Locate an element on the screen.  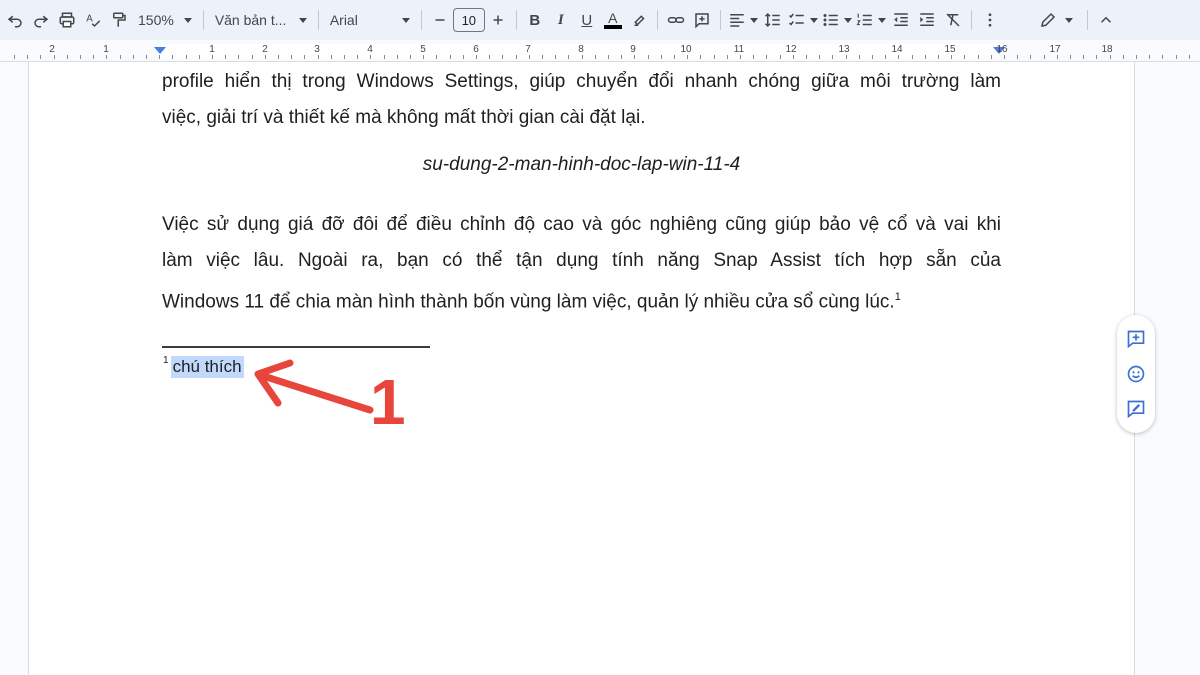
numbered-list-select is located at coordinates (871, 20).